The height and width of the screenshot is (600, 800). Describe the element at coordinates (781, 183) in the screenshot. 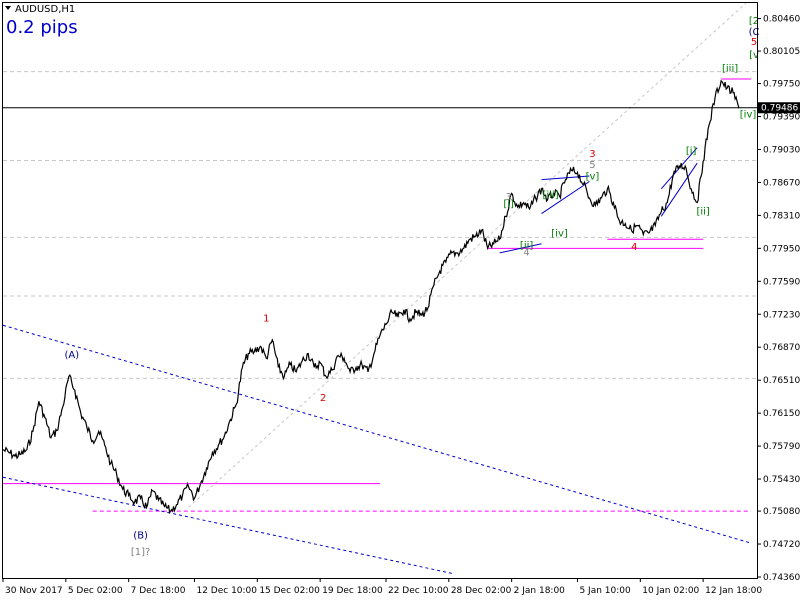

I see `price-tick-label: 0.78670` at that location.